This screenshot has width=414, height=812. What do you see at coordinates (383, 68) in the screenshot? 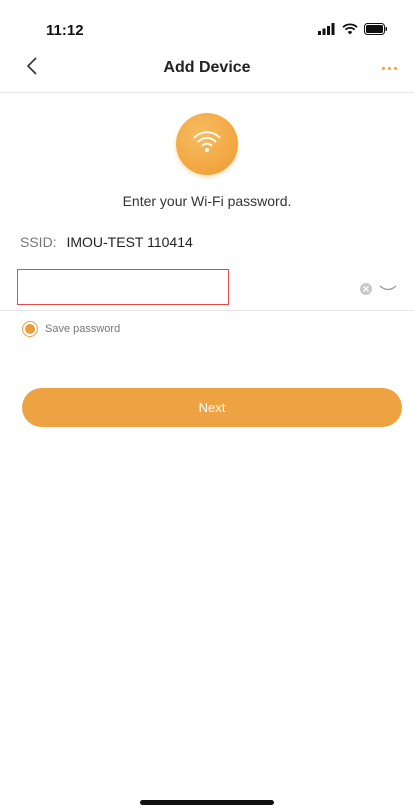
I see `more-dots-icon` at bounding box center [383, 68].